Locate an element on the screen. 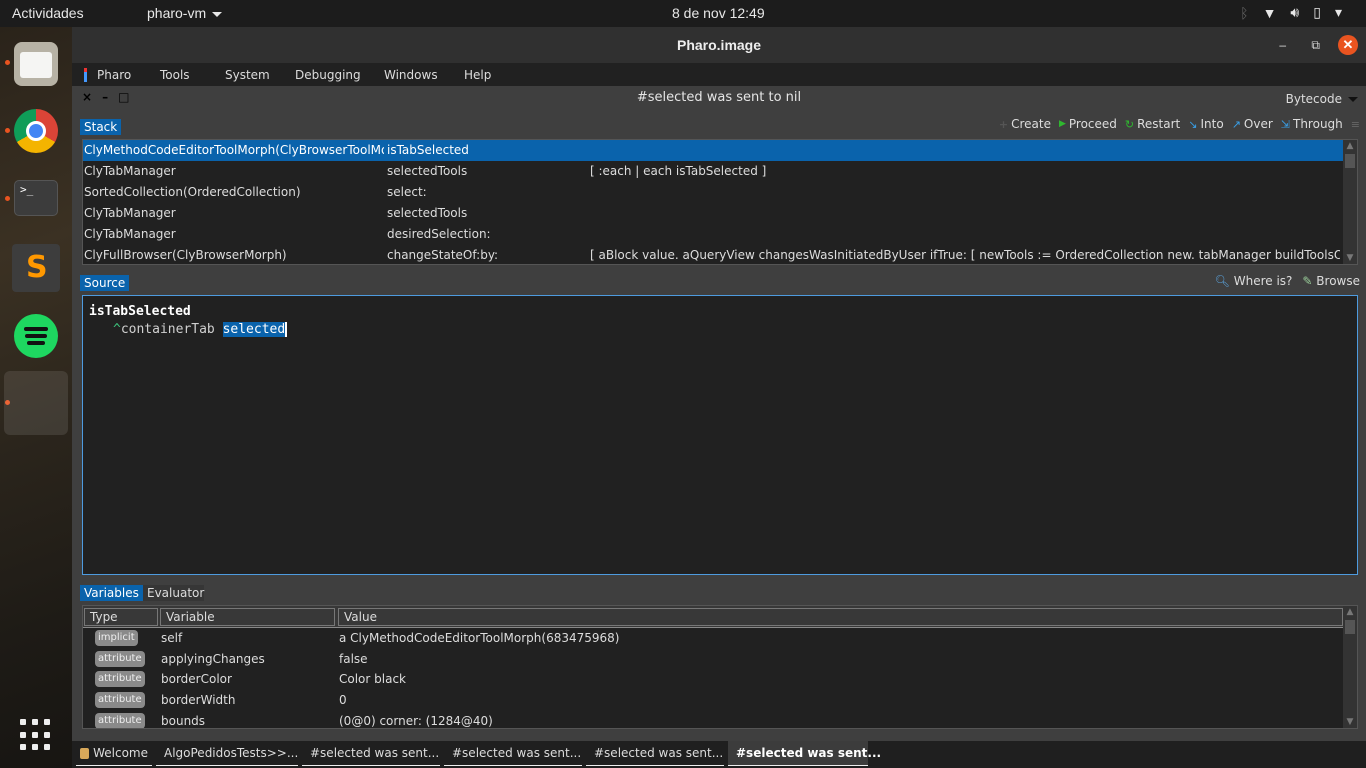 This screenshot has width=1366, height=768. over-button: ↗ Over is located at coordinates (1252, 124).